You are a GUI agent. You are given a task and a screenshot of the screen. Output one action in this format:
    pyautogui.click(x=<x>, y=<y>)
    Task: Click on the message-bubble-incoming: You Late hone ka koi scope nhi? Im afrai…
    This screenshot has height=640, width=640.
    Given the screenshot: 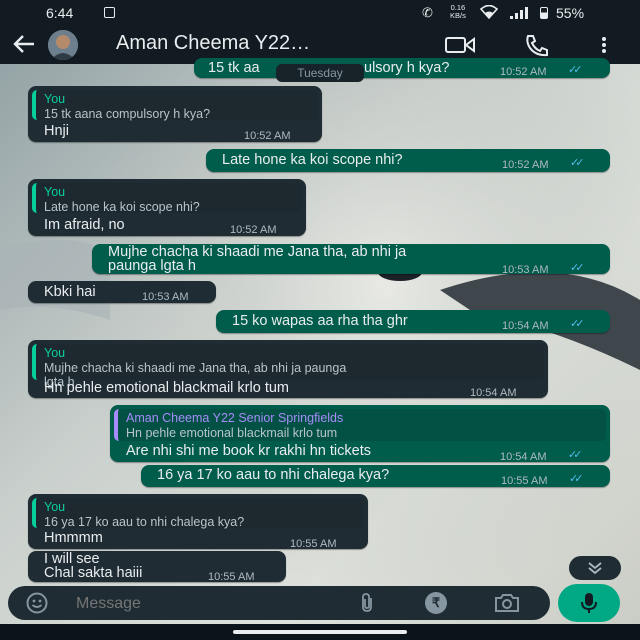 What is the action you would take?
    pyautogui.click(x=167, y=207)
    